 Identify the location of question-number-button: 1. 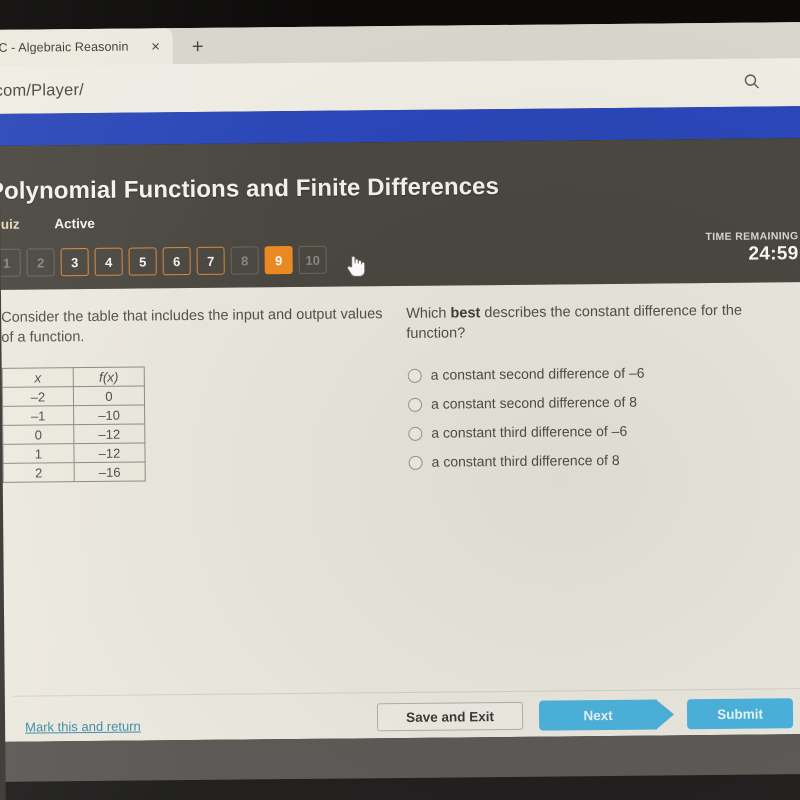
(10, 262).